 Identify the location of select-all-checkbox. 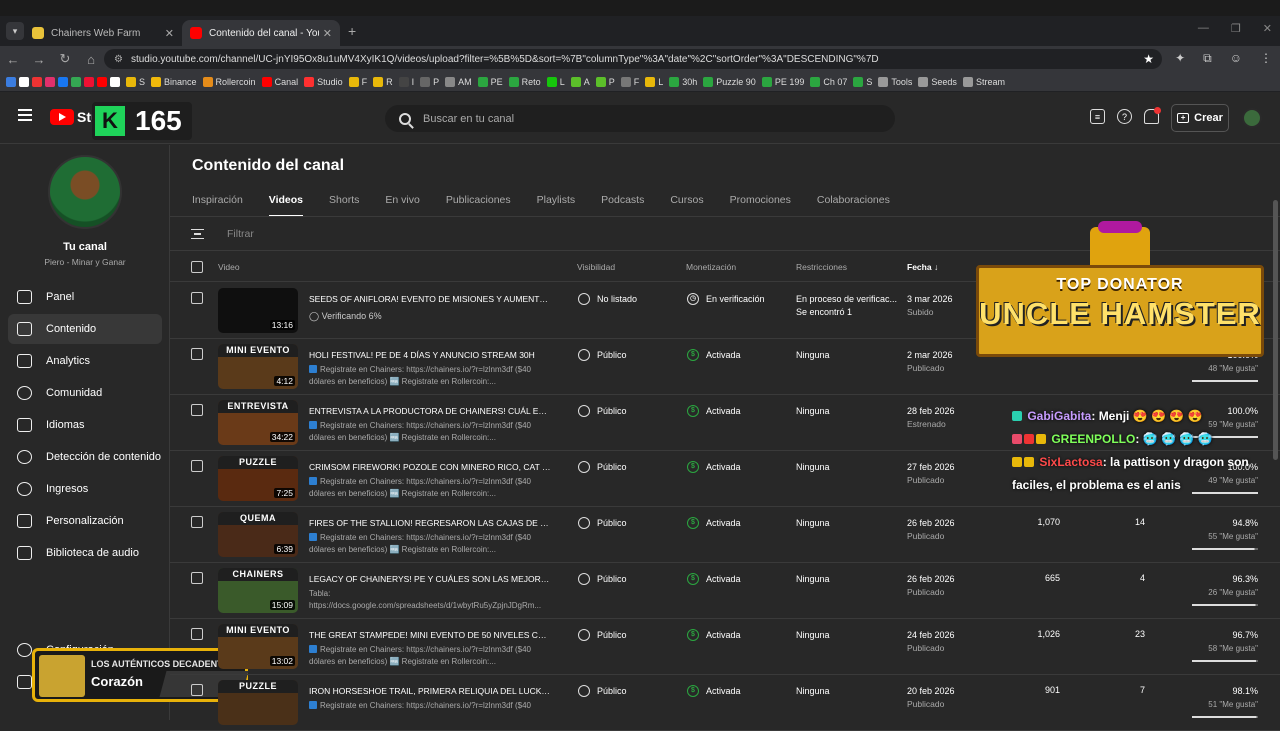
(197, 267).